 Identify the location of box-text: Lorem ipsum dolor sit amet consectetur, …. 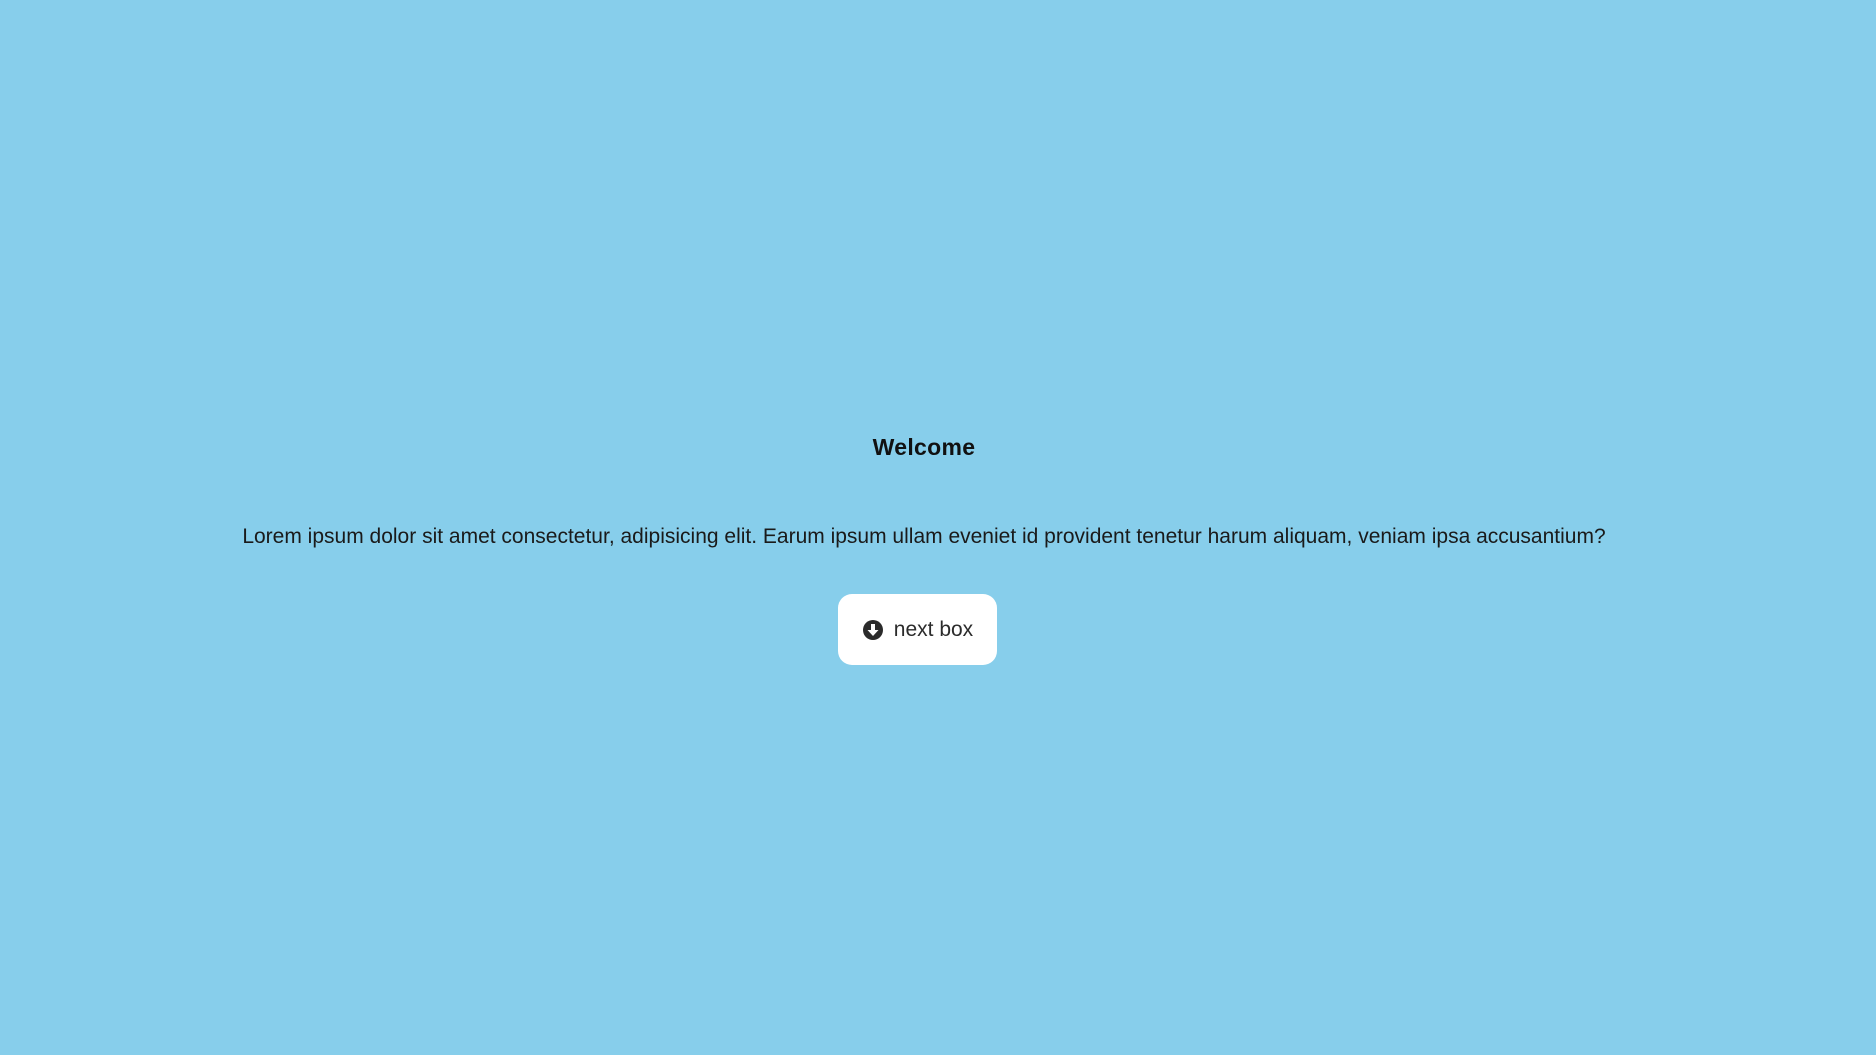
(924, 536).